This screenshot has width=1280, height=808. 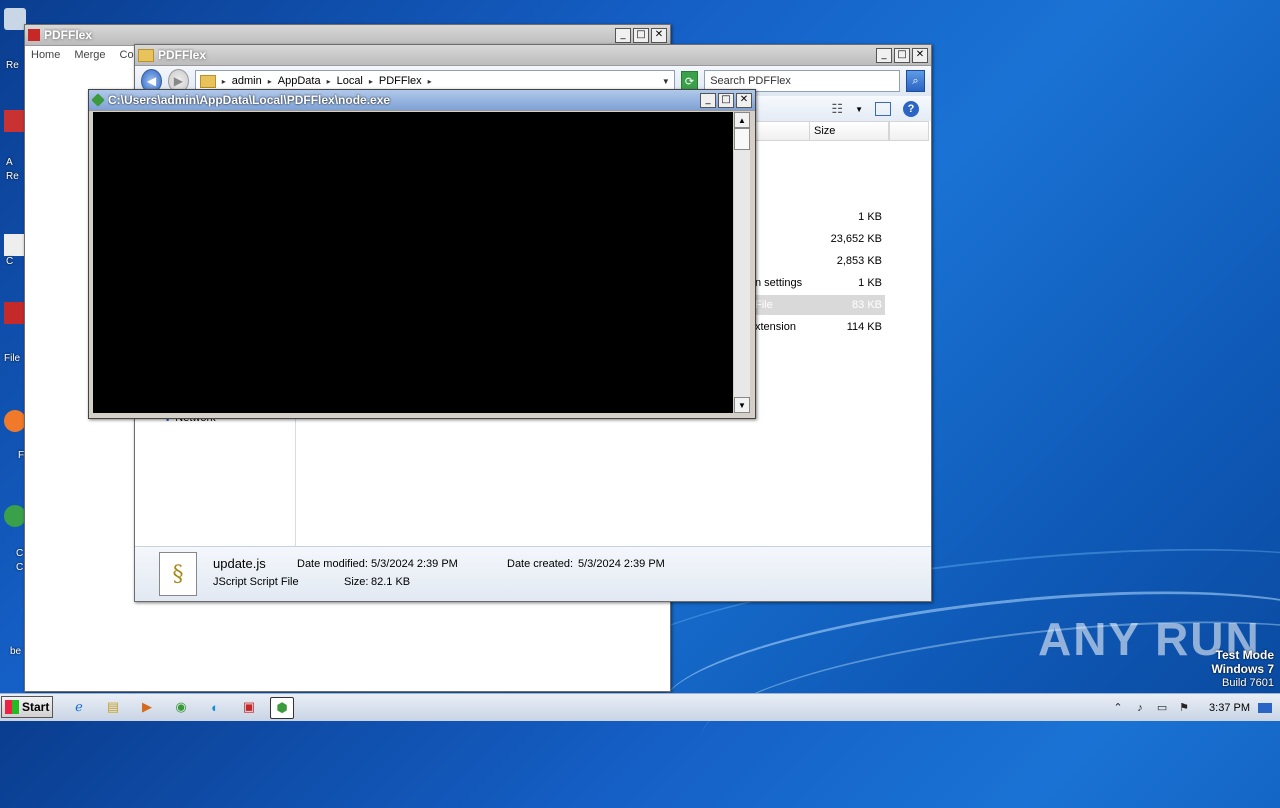 I want to click on desktop-label: be, so click(x=16, y=651).